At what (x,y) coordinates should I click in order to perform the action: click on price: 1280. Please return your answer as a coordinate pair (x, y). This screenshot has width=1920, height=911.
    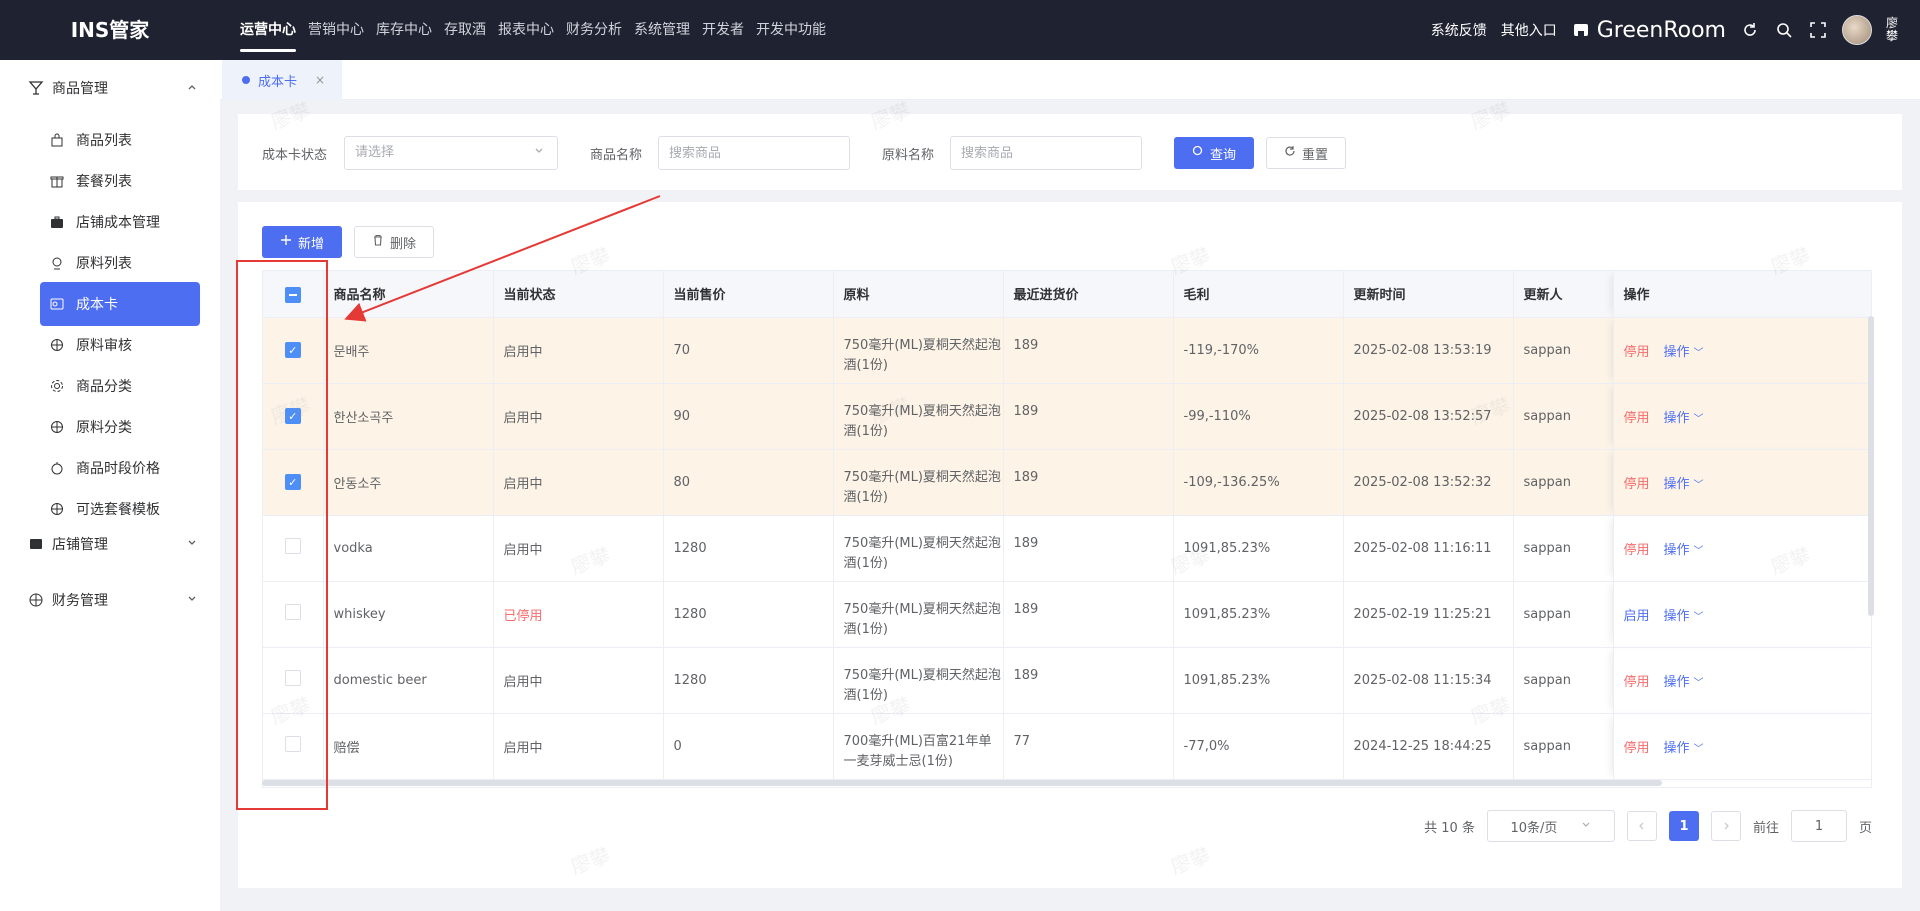
    Looking at the image, I should click on (748, 548).